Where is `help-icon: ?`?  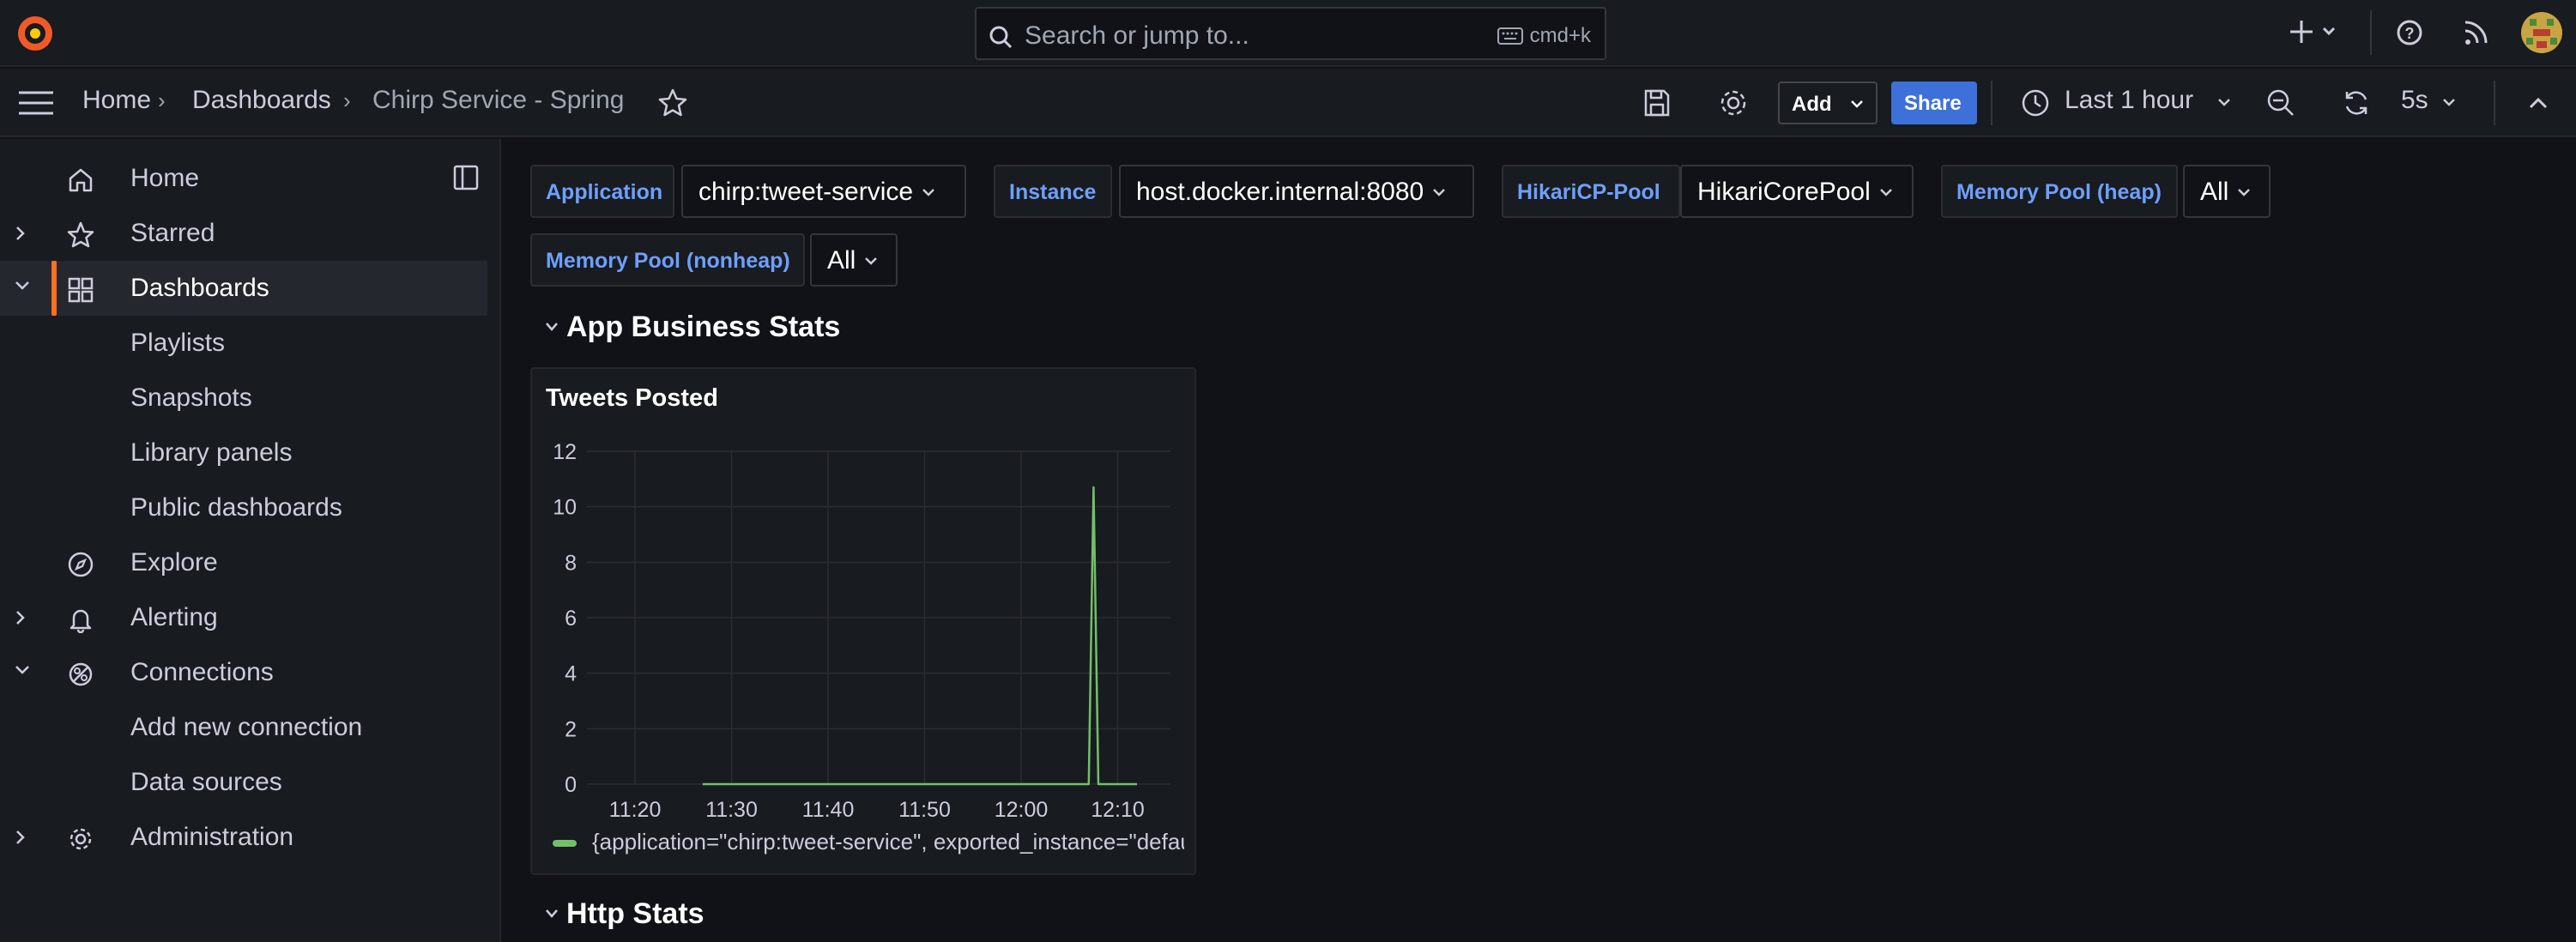 help-icon: ? is located at coordinates (2411, 32).